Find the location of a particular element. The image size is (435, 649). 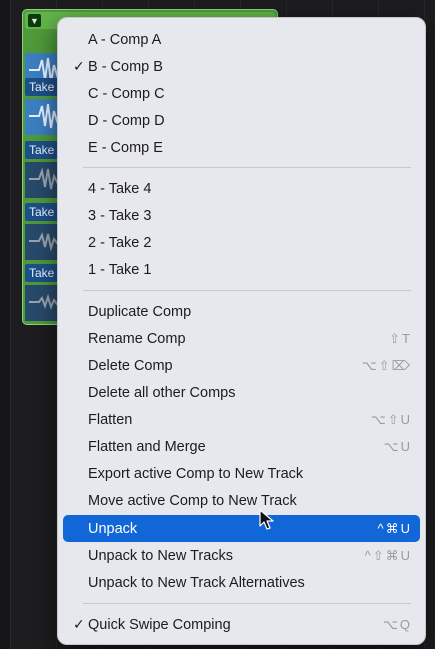

menu-item-take-3: 3 - Take 3 is located at coordinates (241, 215).